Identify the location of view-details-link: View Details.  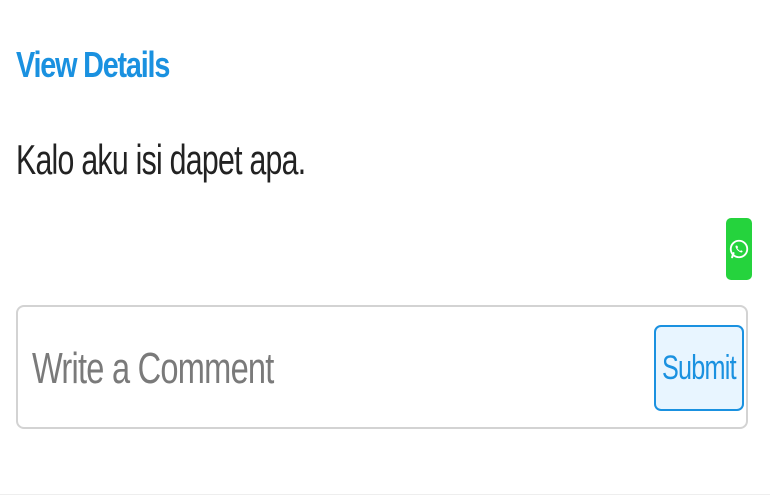
(93, 65).